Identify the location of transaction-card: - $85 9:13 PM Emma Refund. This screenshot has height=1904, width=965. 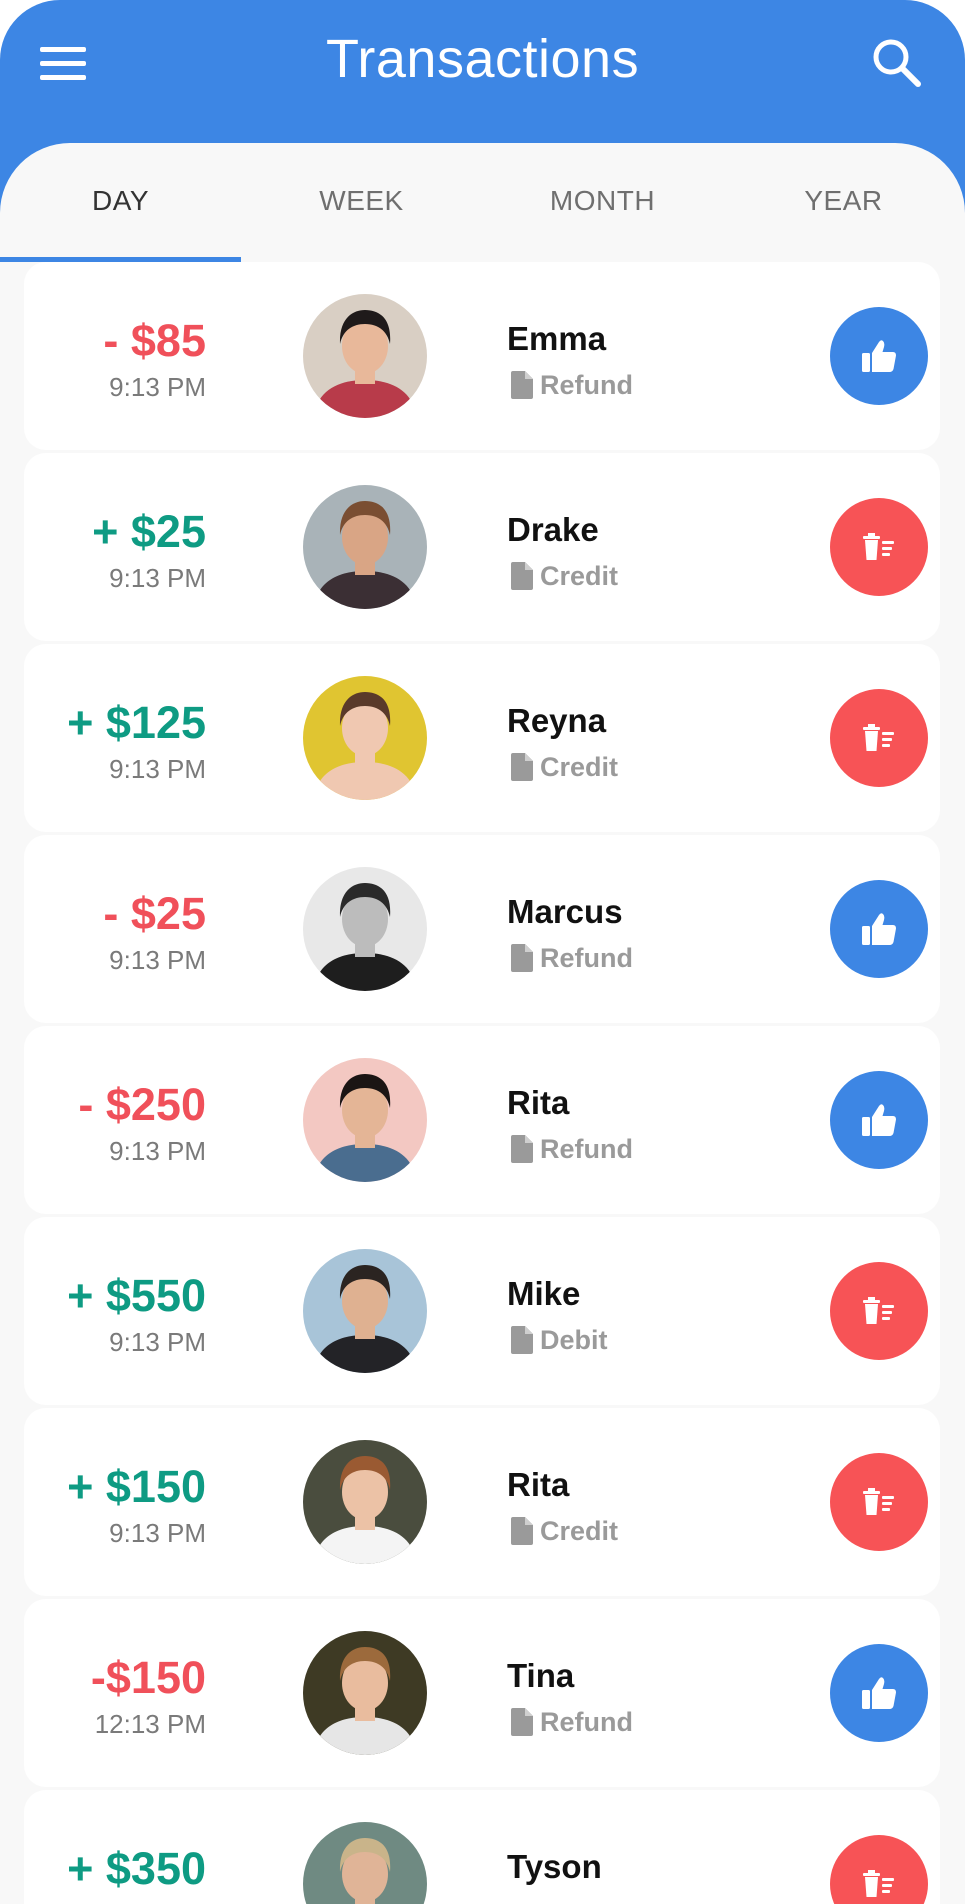
(482, 356).